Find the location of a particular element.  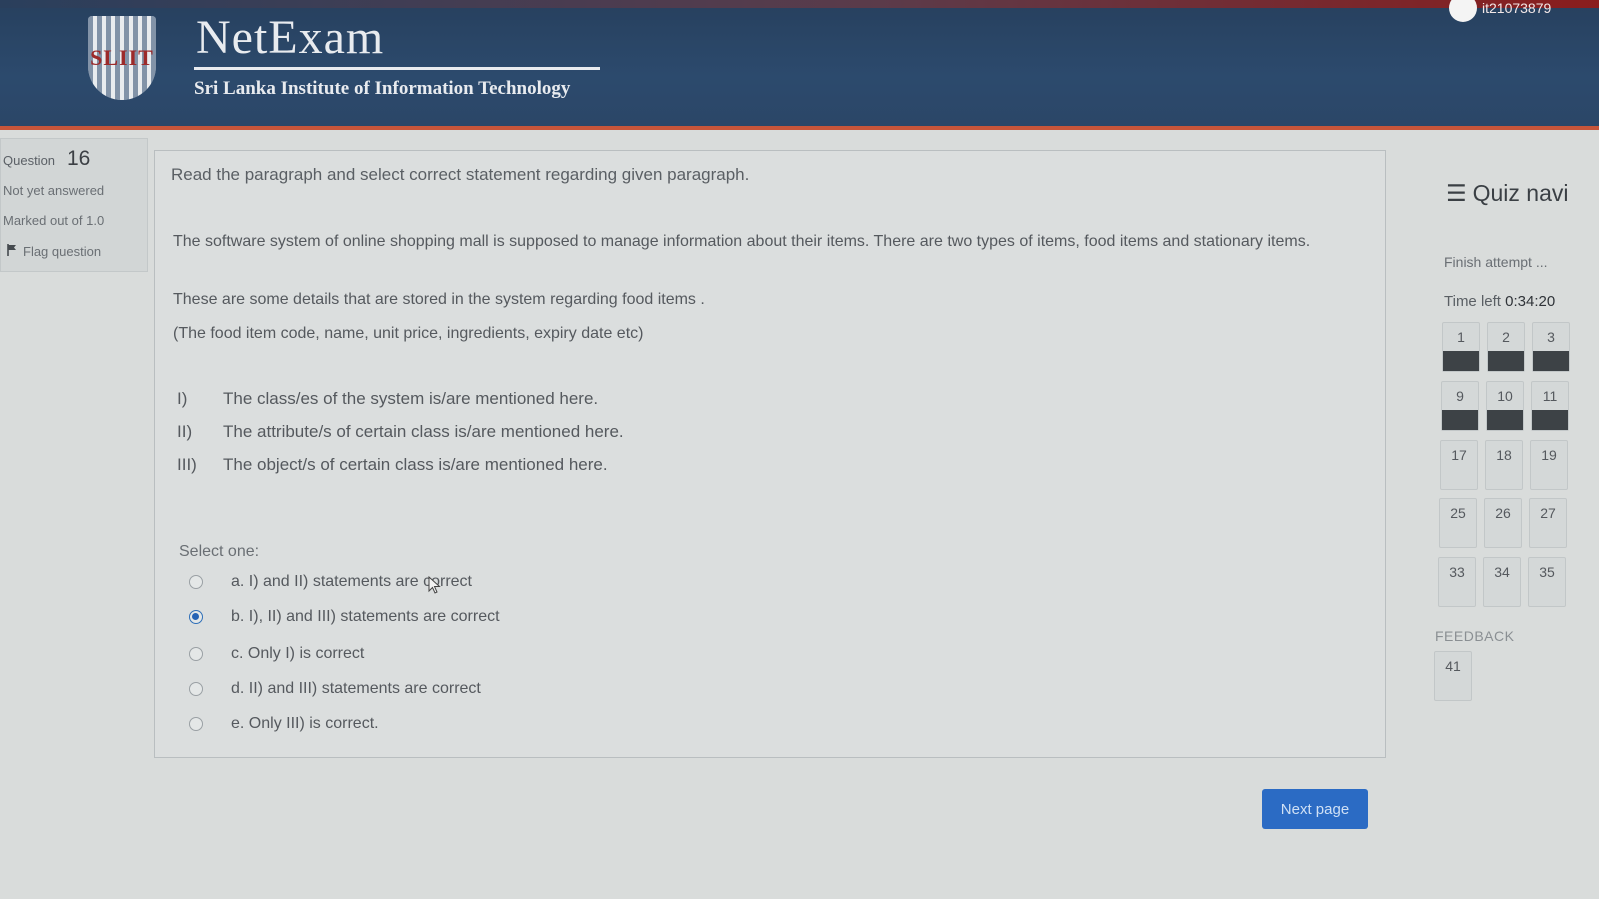

quiz-nav-number: 9 is located at coordinates (1460, 396).